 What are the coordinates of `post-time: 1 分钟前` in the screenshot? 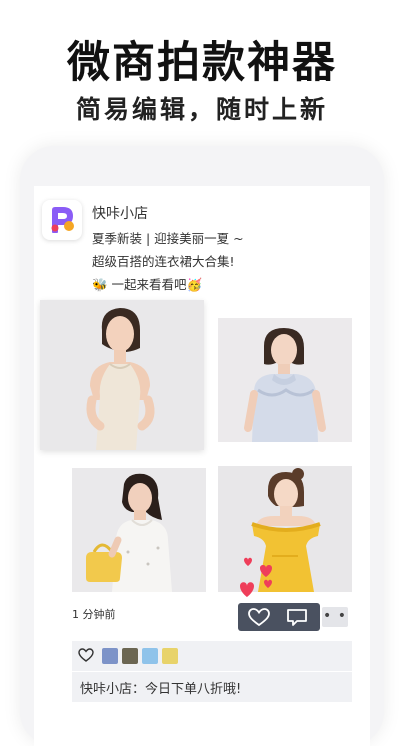 It's located at (94, 614).